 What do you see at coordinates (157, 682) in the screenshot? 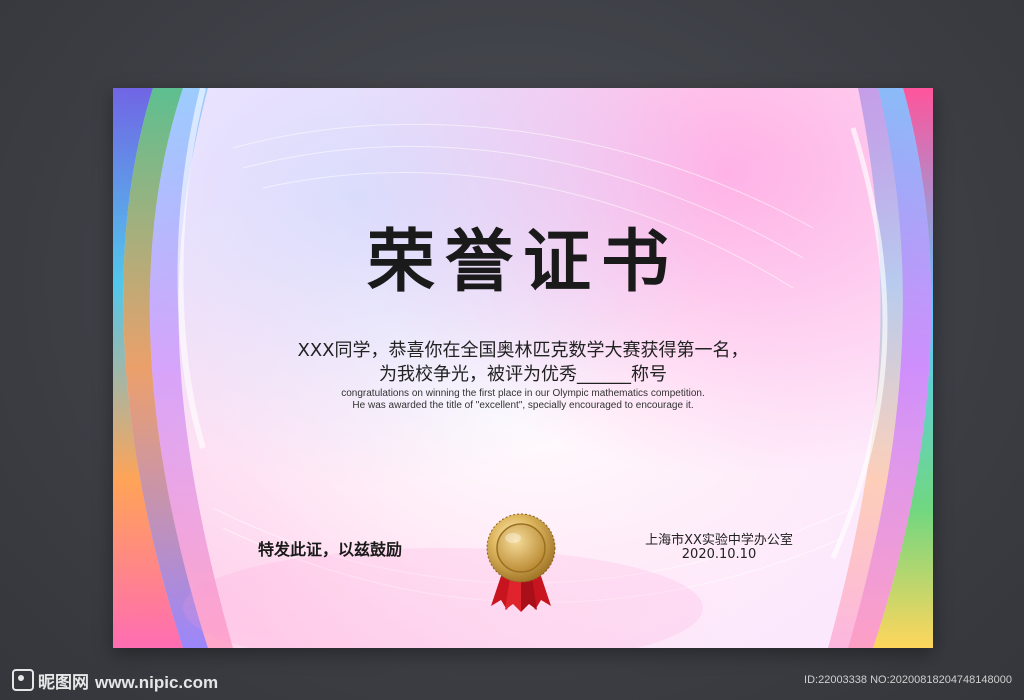
I see `watermark-url: www.nipic.com` at bounding box center [157, 682].